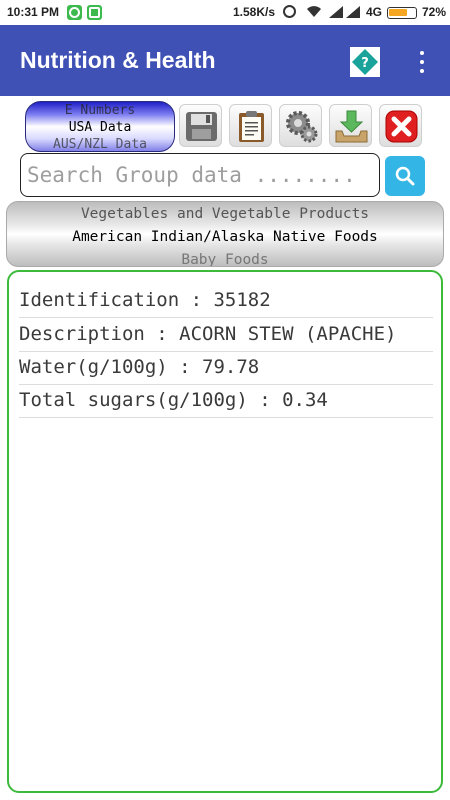 Image resolution: width=450 pixels, height=800 pixels. Describe the element at coordinates (336, 12) in the screenshot. I see `signal-icon` at that location.